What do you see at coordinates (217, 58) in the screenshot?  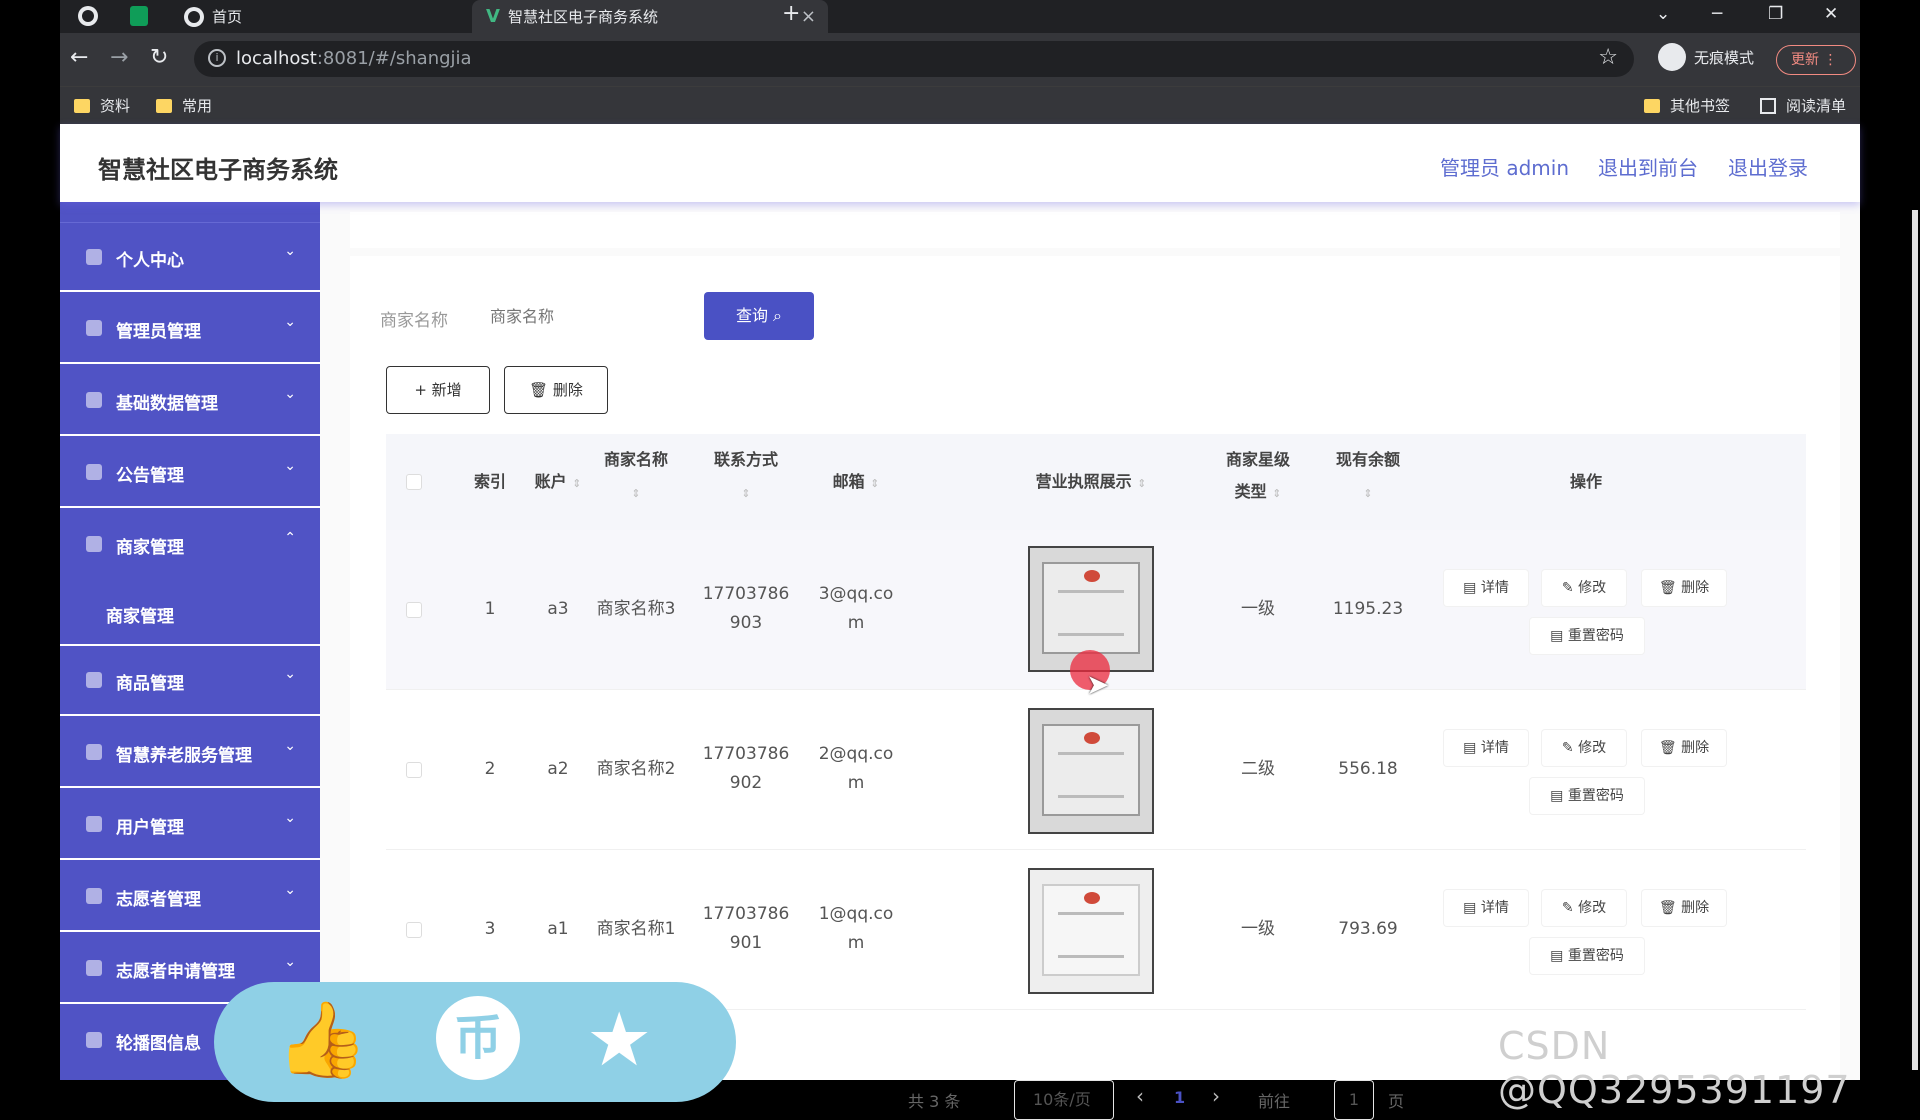 I see `site-info-icon: i` at bounding box center [217, 58].